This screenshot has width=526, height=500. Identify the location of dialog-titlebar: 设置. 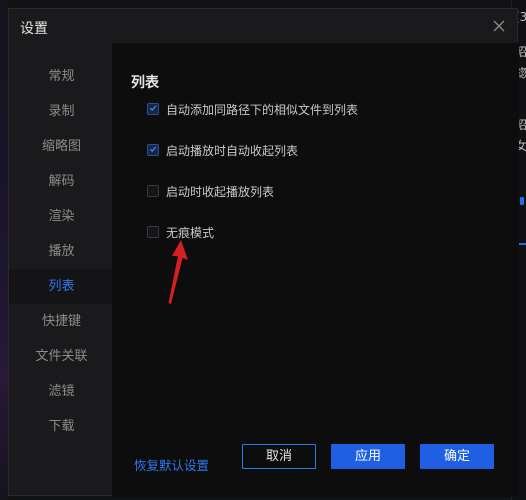
(263, 26).